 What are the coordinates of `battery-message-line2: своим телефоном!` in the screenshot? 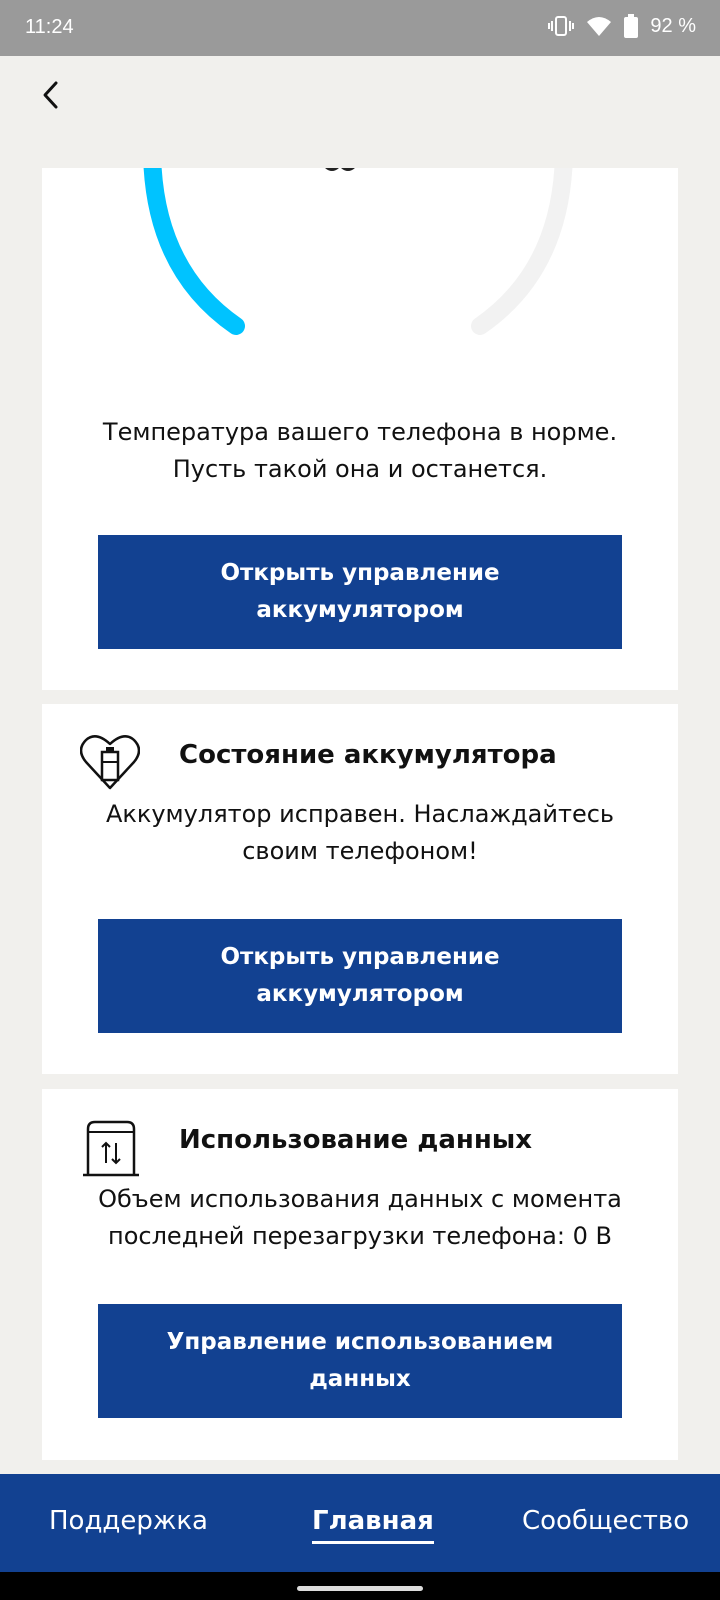 It's located at (360, 851).